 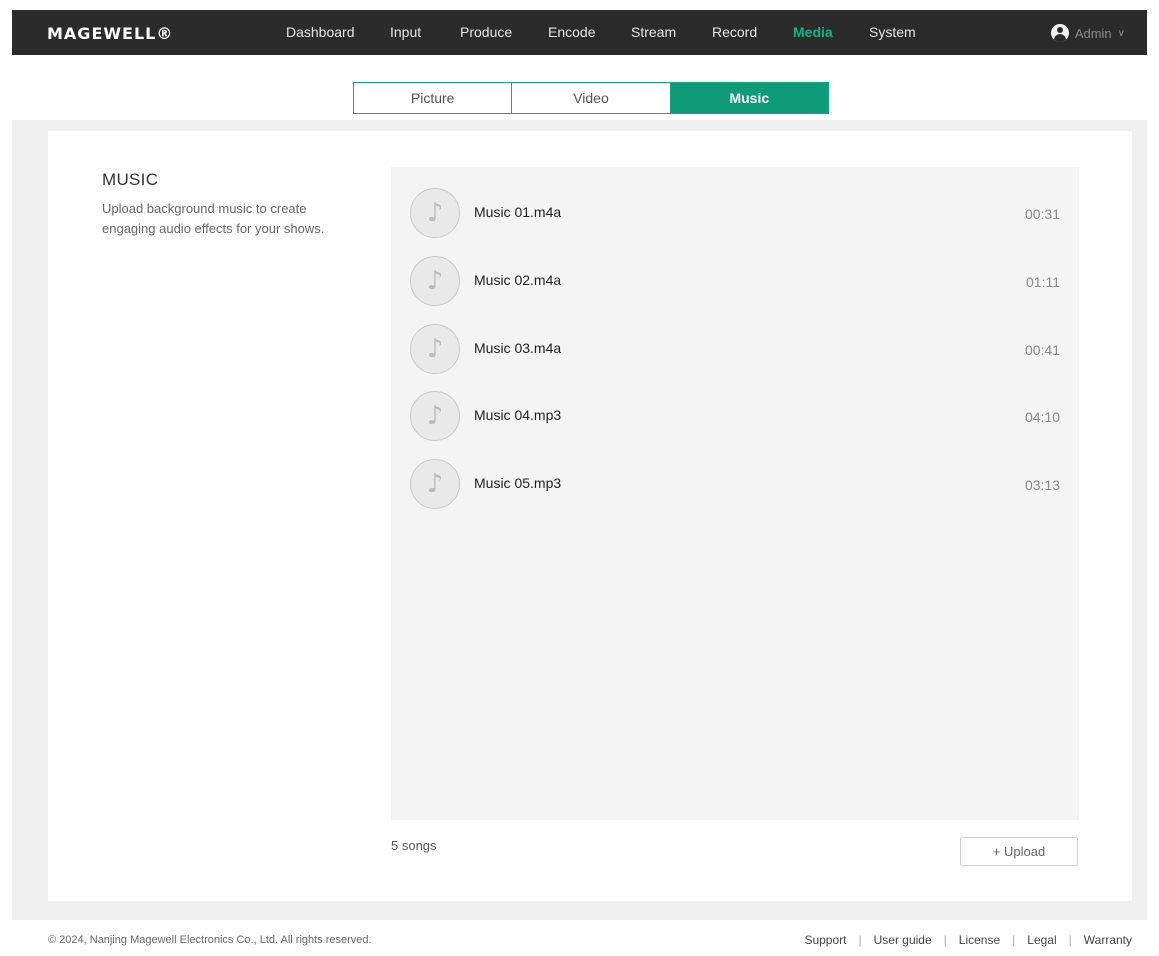 What do you see at coordinates (735, 415) in the screenshot?
I see `list-item: ♪ Music 04.mp3 04:10` at bounding box center [735, 415].